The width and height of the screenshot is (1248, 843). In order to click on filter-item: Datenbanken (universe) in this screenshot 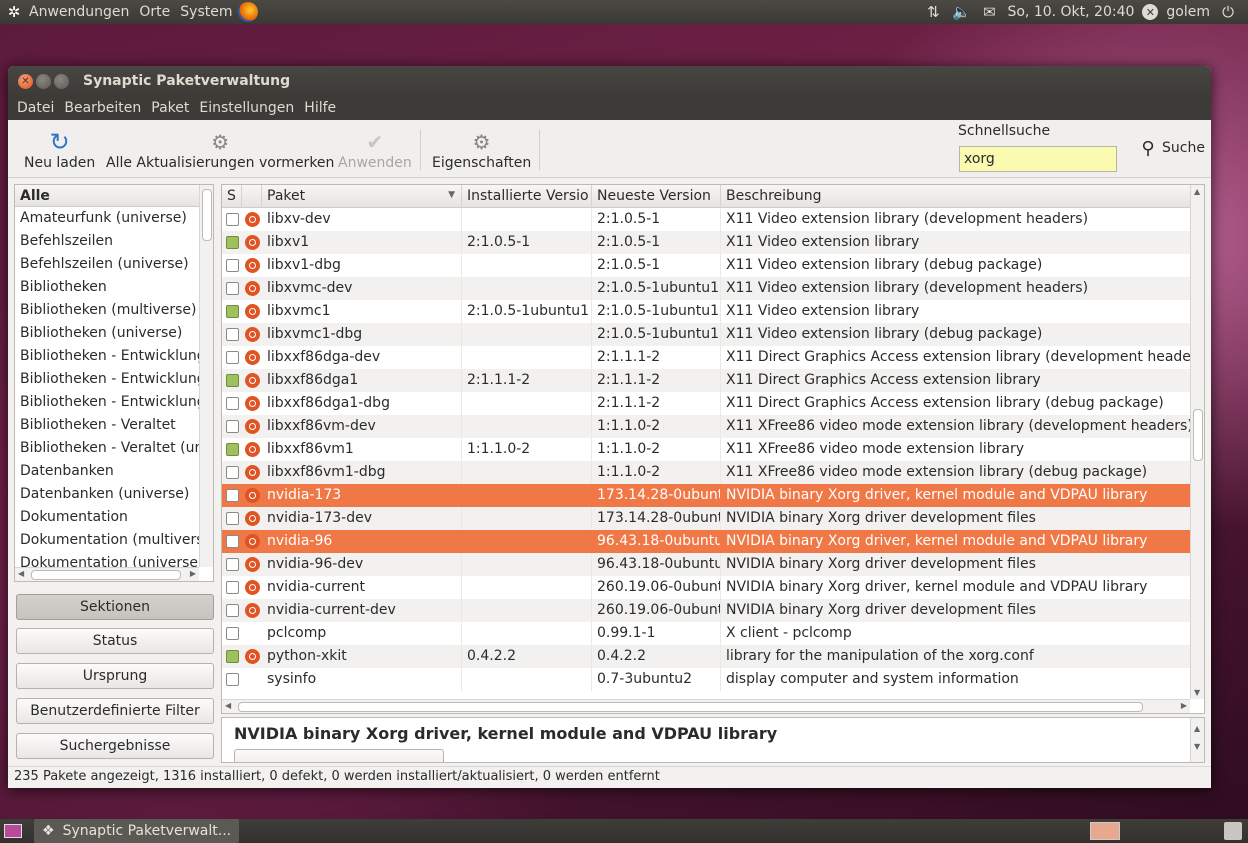, I will do `click(107, 494)`.